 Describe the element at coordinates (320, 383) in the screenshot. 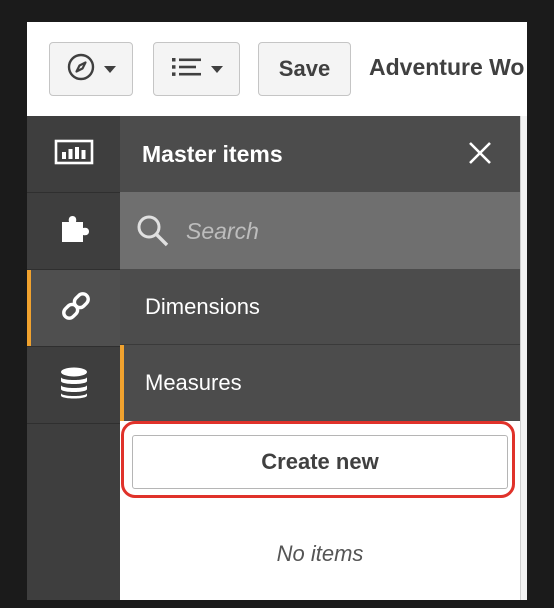

I see `category-measures: Measures` at that location.